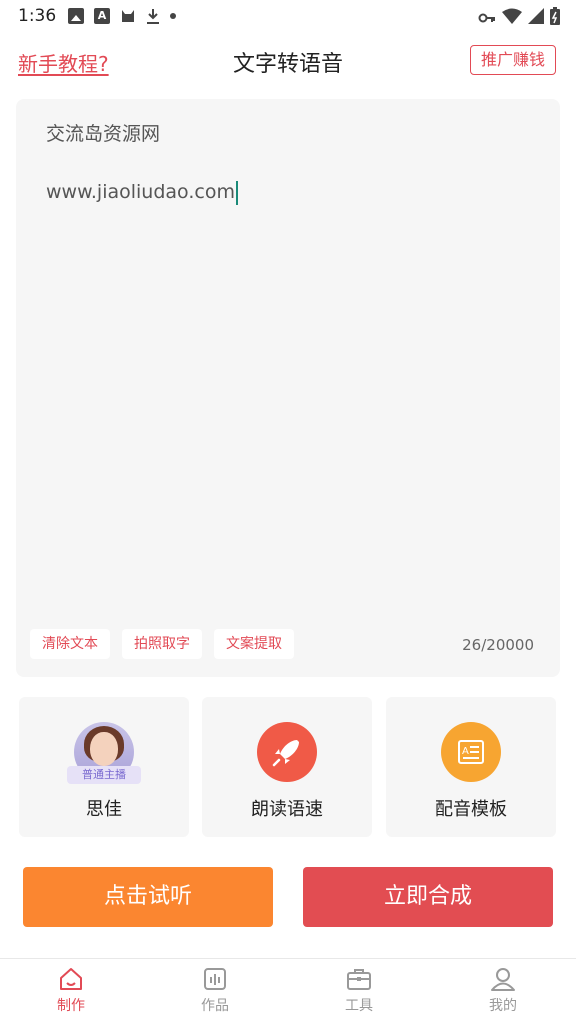 The image size is (576, 1025). Describe the element at coordinates (71, 979) in the screenshot. I see `home-icon` at that location.